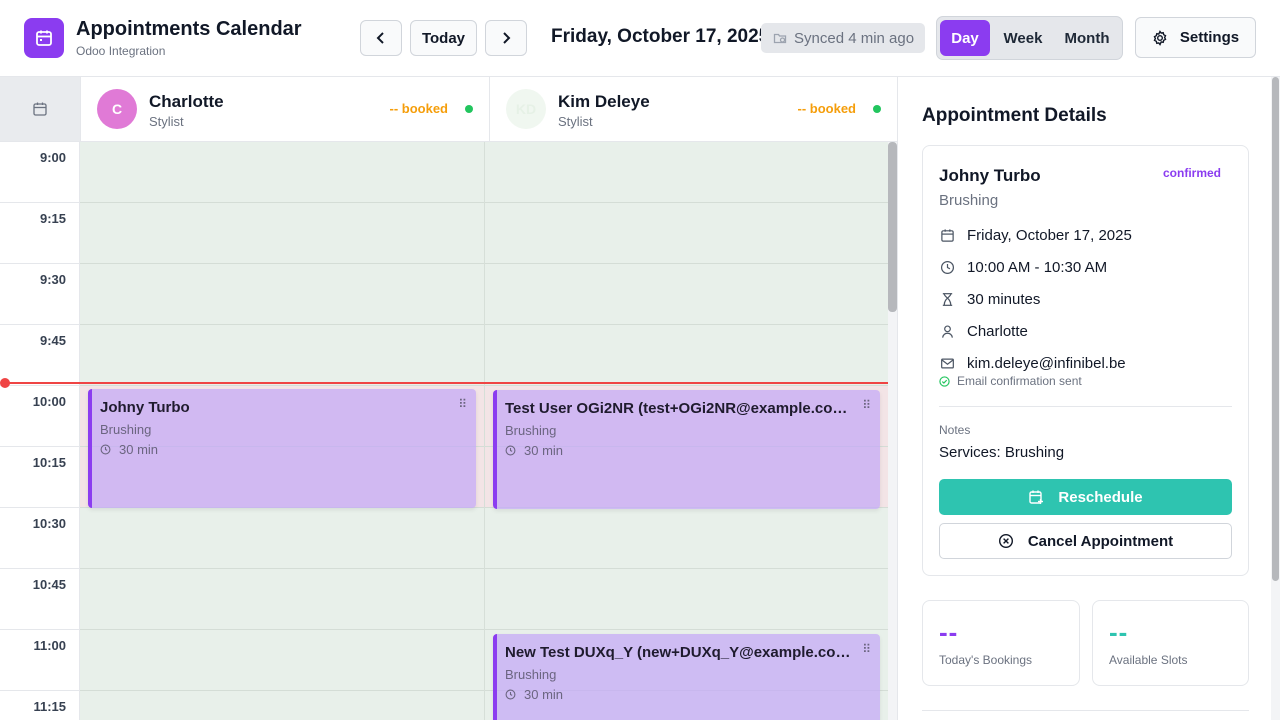 Image resolution: width=1280 pixels, height=720 pixels. What do you see at coordinates (166, 121) in the screenshot?
I see `staff-role: Stylist` at bounding box center [166, 121].